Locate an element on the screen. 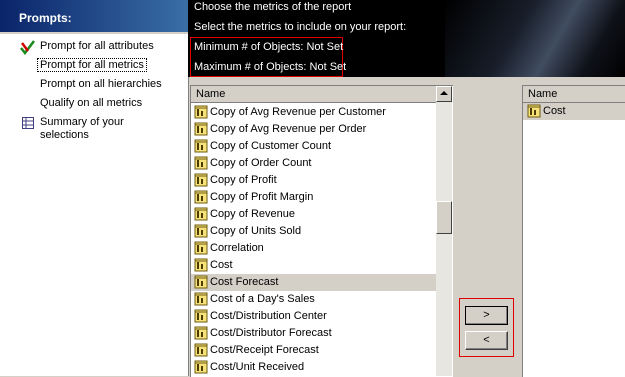 This screenshot has width=625, height=377. column-header-name: Name is located at coordinates (314, 94).